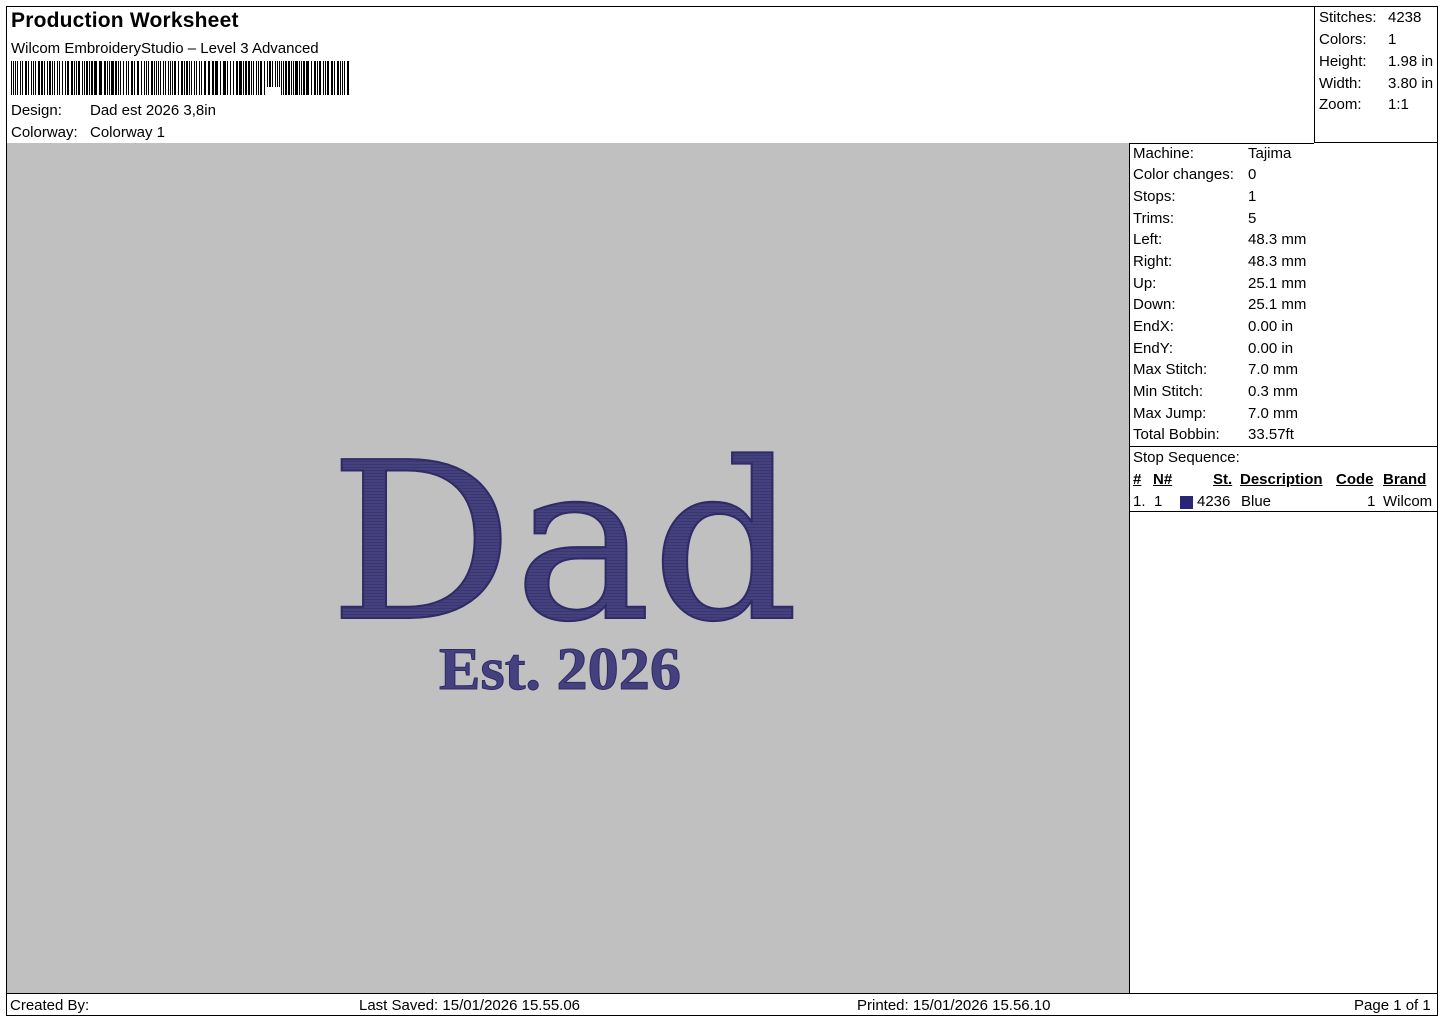 This screenshot has width=1445, height=1021. What do you see at coordinates (1213, 348) in the screenshot?
I see `info-endy: EndY: 0.00 in` at bounding box center [1213, 348].